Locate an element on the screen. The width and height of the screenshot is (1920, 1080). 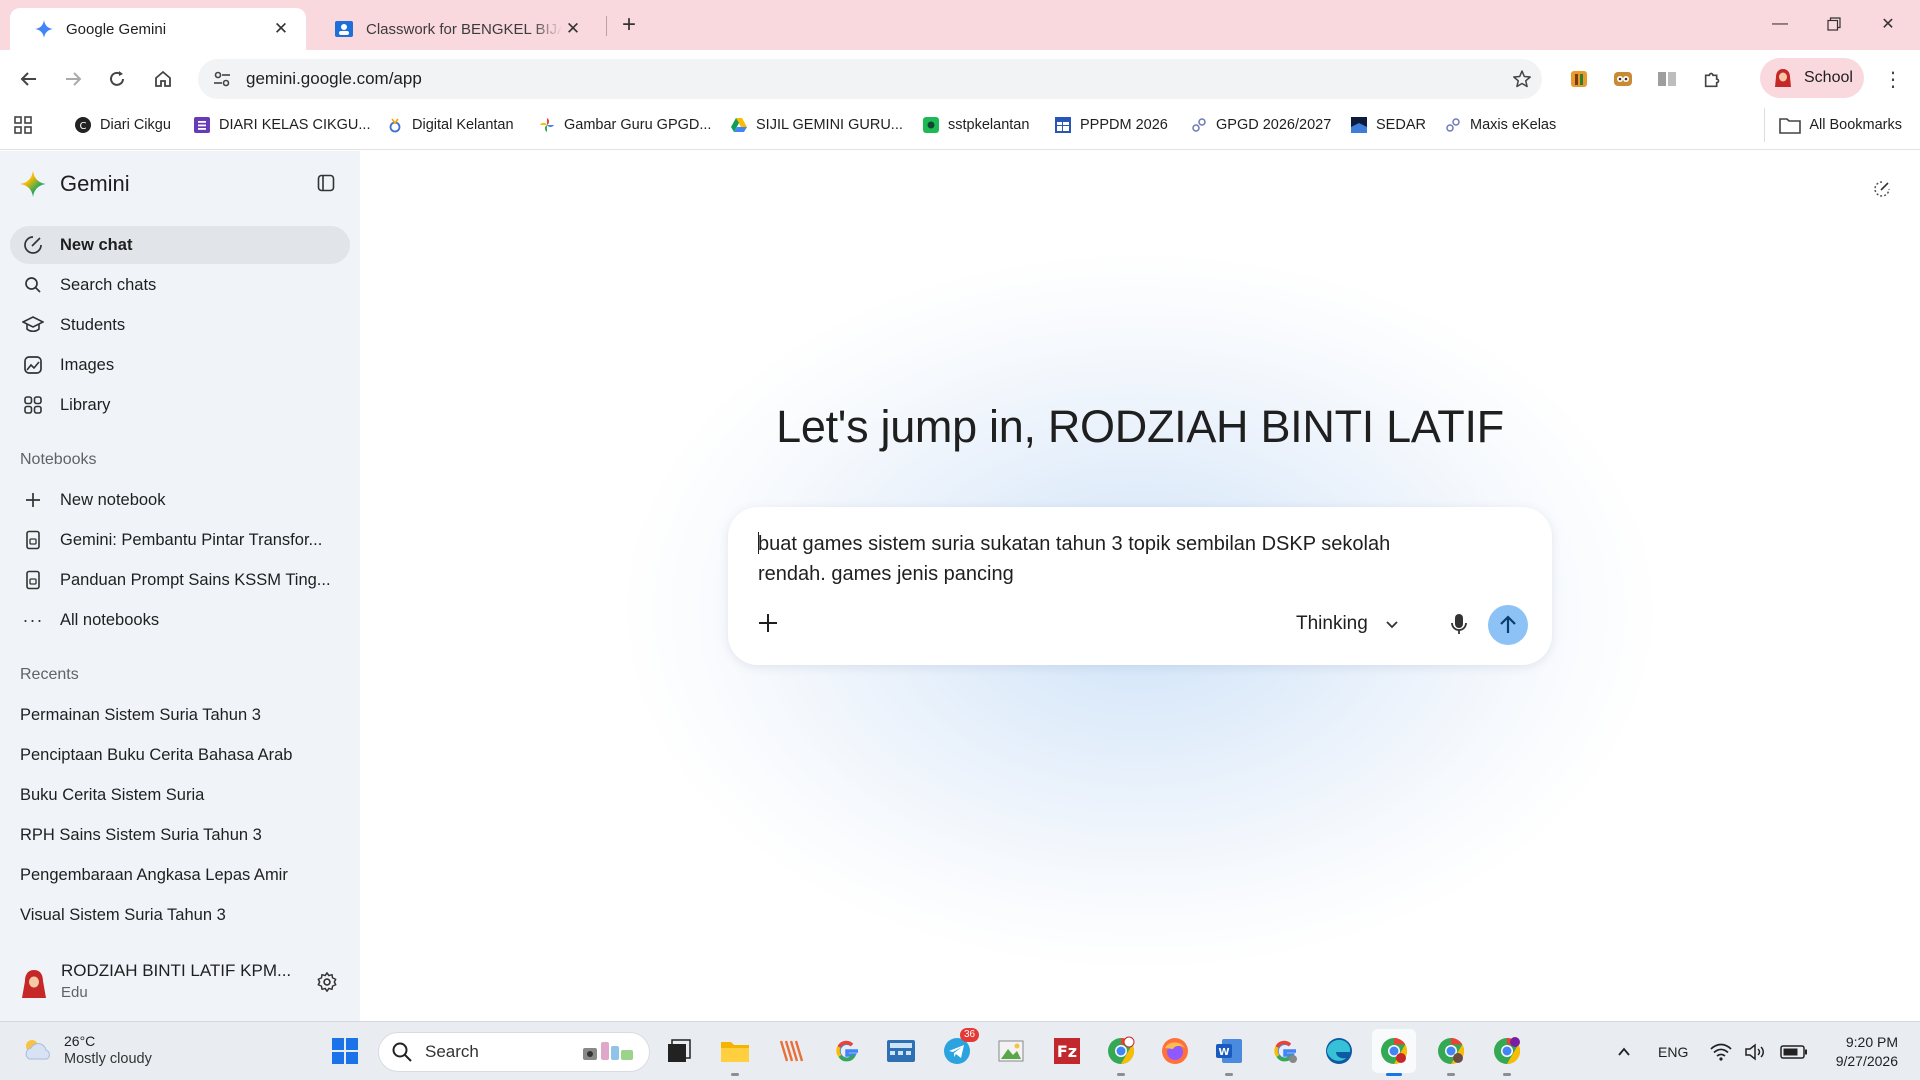
battery-icon is located at coordinates (1794, 1051).